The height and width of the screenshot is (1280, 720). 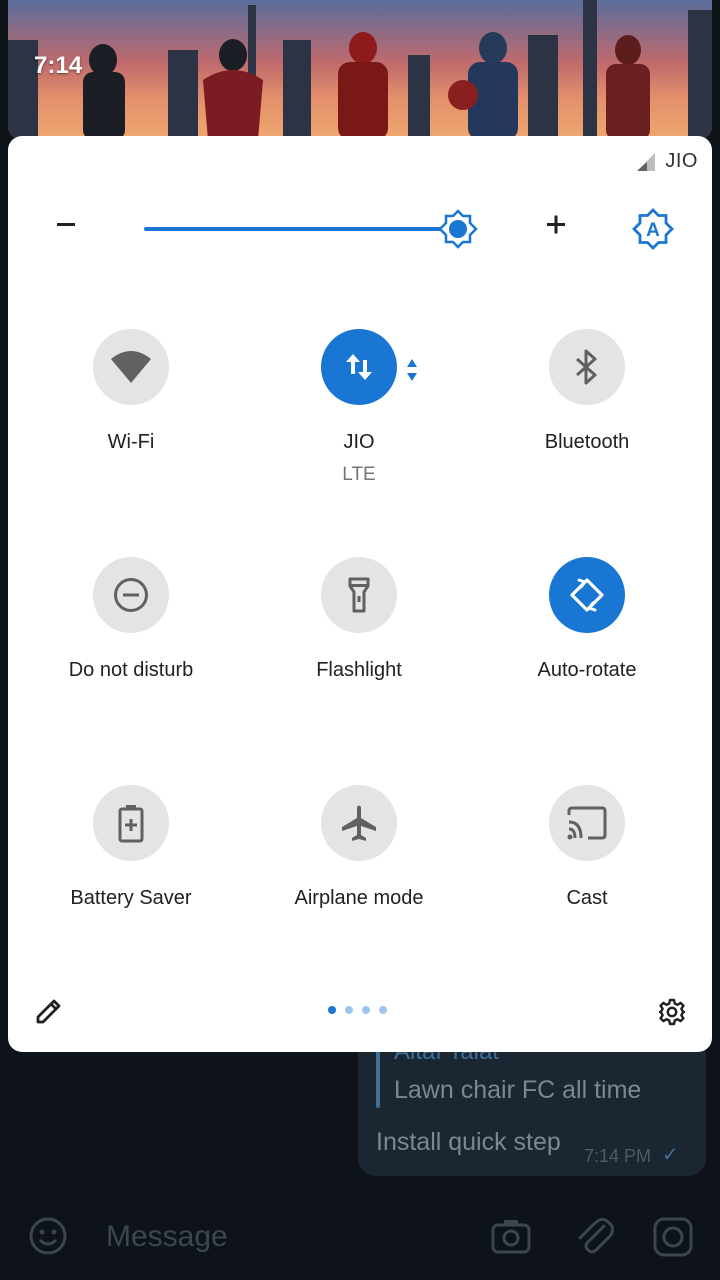 I want to click on tile-cast-button, so click(x=587, y=823).